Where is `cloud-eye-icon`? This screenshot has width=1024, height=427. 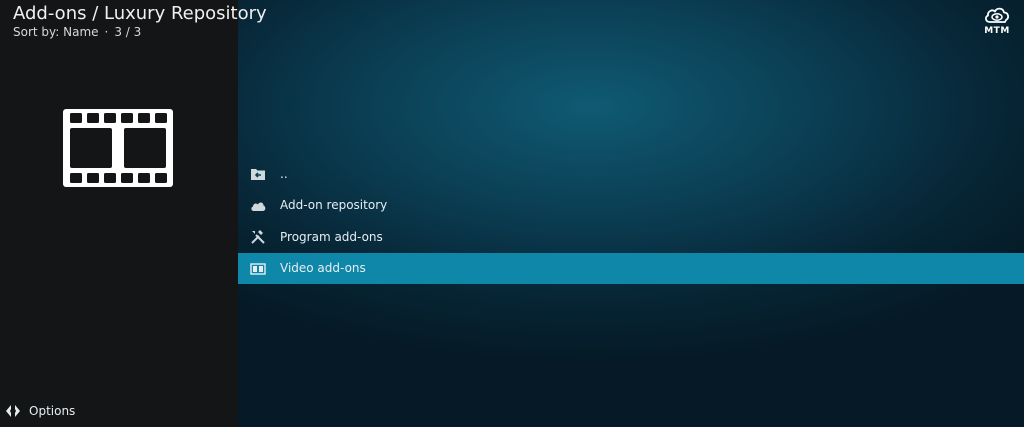 cloud-eye-icon is located at coordinates (997, 15).